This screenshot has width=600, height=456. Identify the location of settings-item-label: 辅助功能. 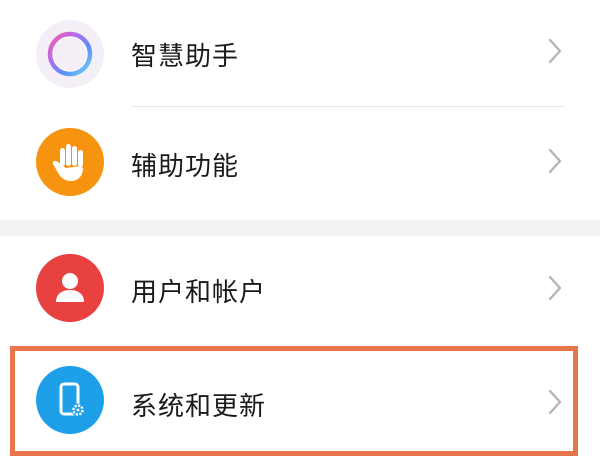
(185, 167).